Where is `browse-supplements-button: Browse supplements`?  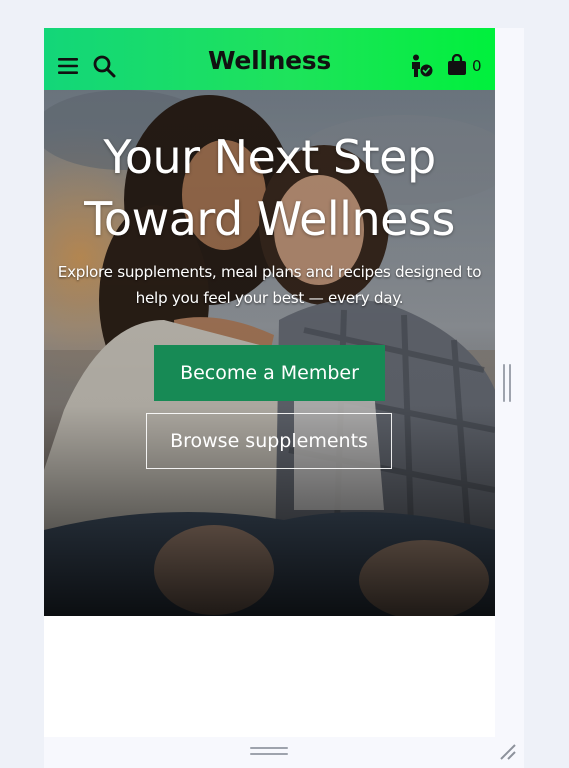 browse-supplements-button: Browse supplements is located at coordinates (269, 441).